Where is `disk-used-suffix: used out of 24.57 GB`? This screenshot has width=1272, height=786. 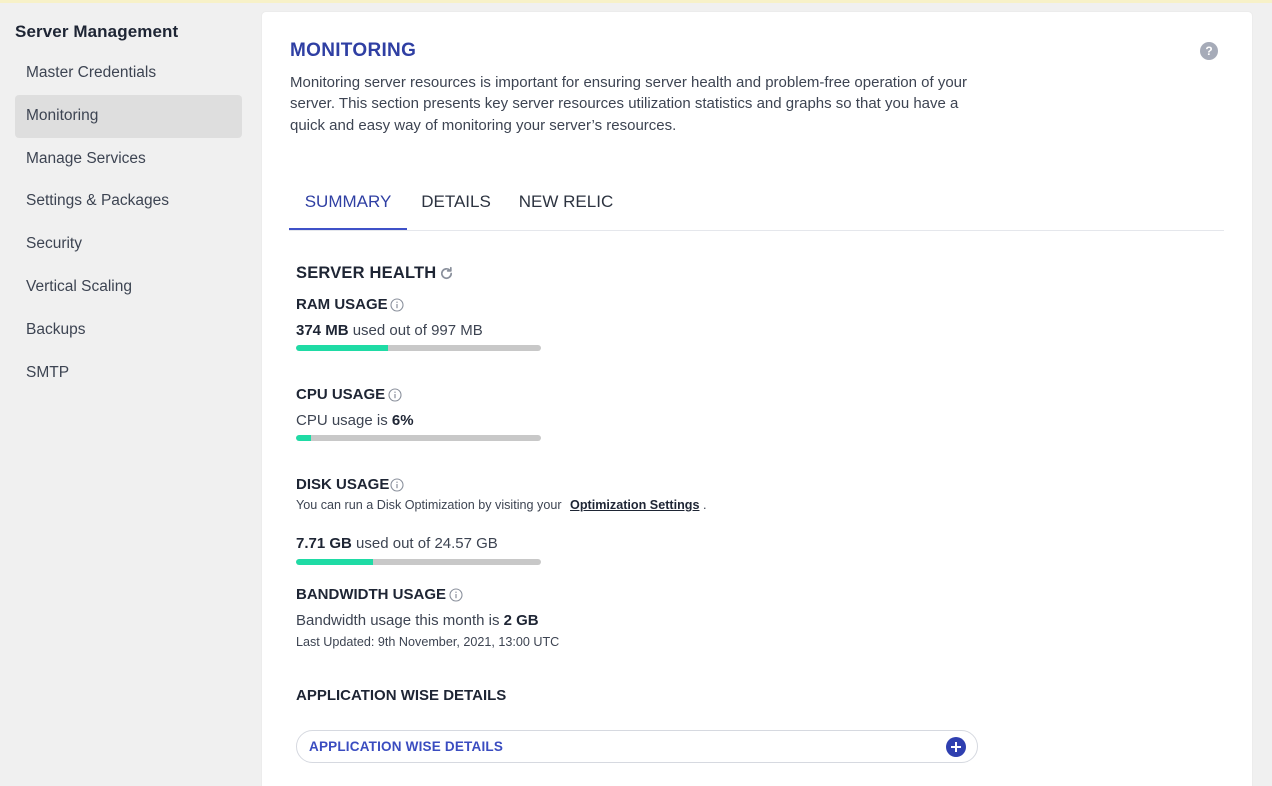
disk-used-suffix: used out of 24.57 GB is located at coordinates (427, 543).